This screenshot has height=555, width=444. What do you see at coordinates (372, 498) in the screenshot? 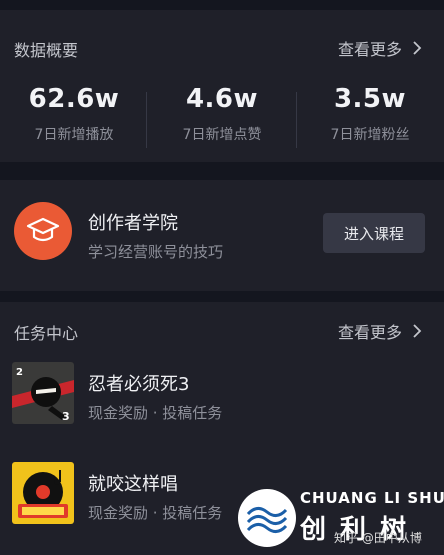
I see `watermark-english: CHUANG LI SHU` at bounding box center [372, 498].